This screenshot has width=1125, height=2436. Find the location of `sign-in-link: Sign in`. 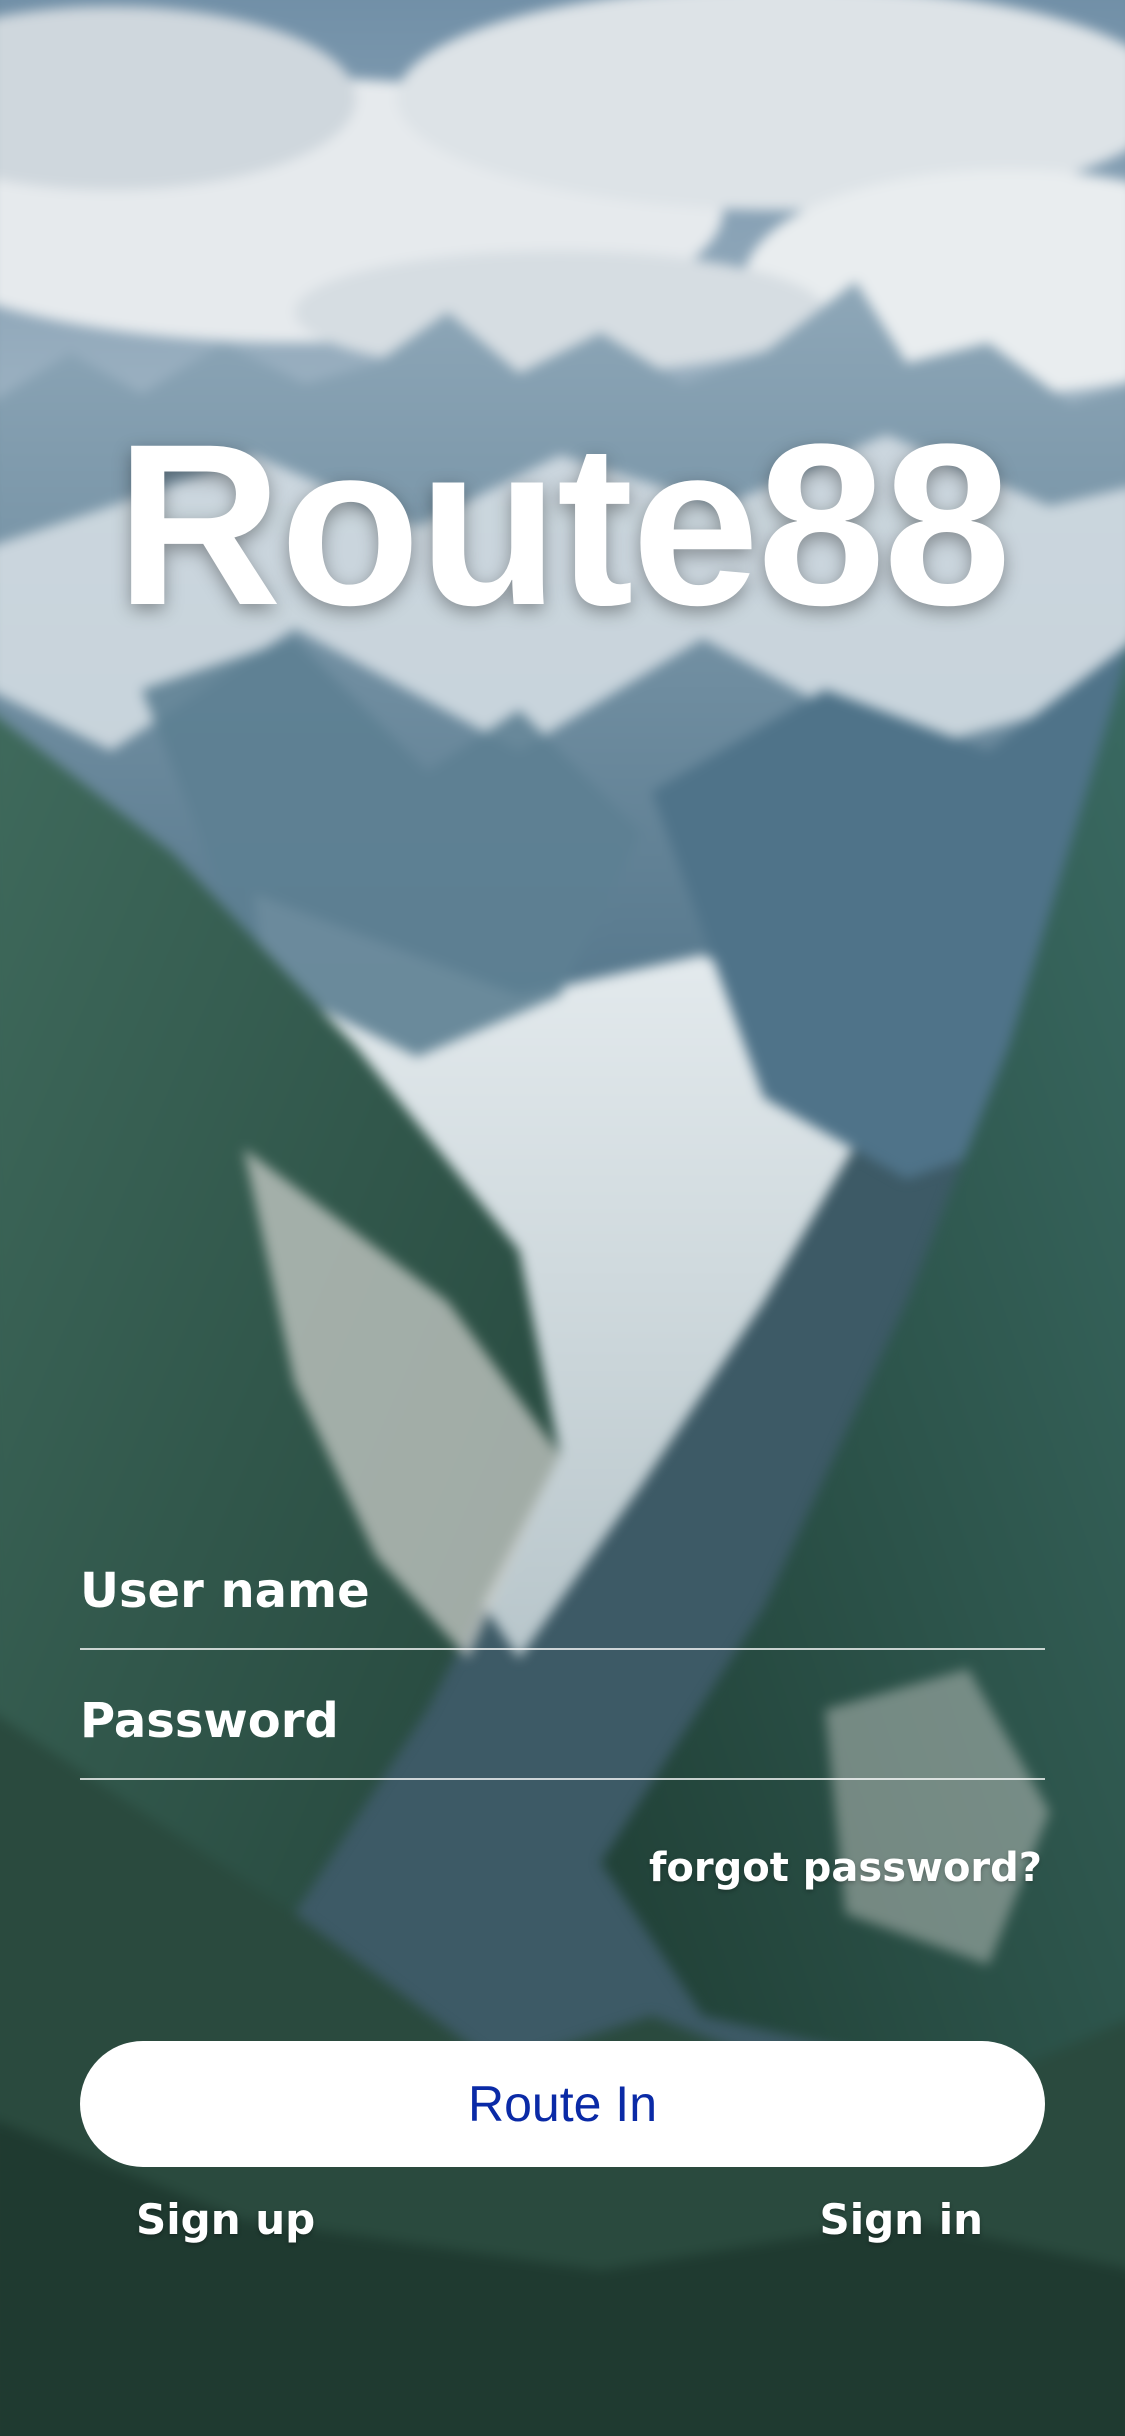

sign-in-link: Sign in is located at coordinates (901, 2219).